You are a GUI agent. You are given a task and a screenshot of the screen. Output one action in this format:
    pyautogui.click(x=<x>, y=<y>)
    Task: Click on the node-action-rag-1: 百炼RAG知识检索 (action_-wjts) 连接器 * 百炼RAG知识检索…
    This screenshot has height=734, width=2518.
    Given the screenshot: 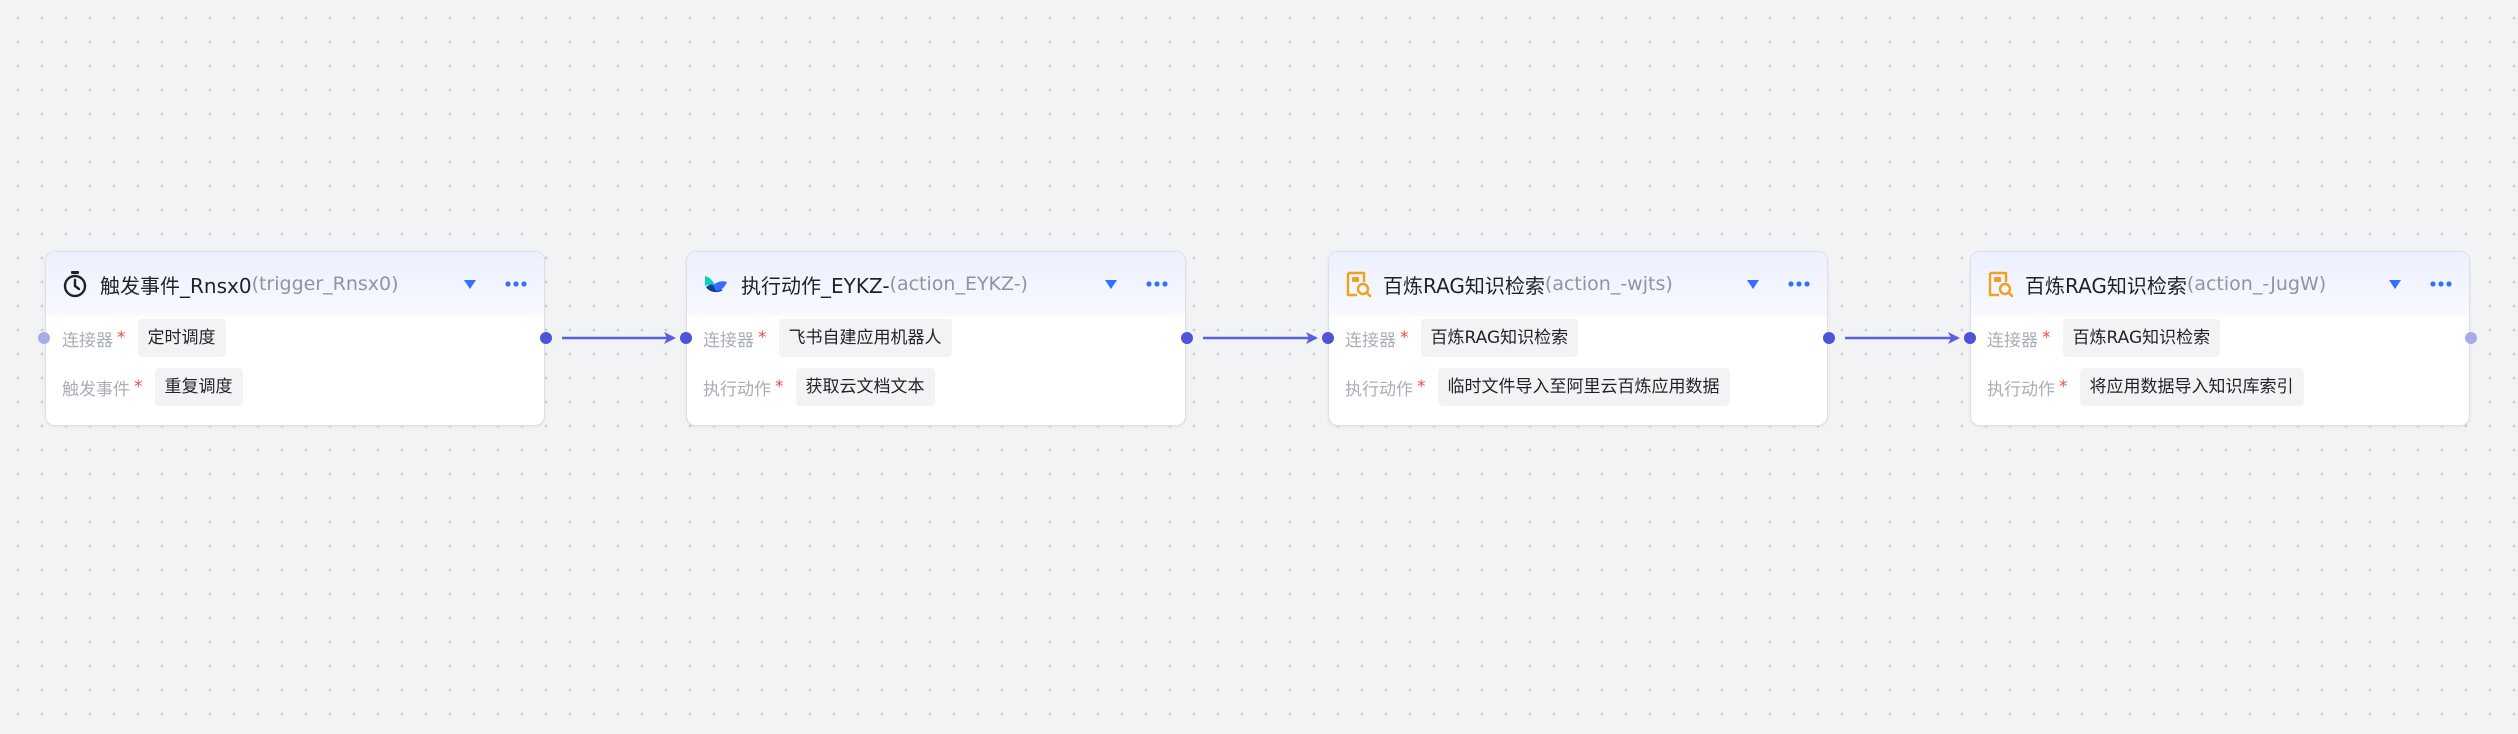 What is the action you would take?
    pyautogui.click(x=1578, y=338)
    